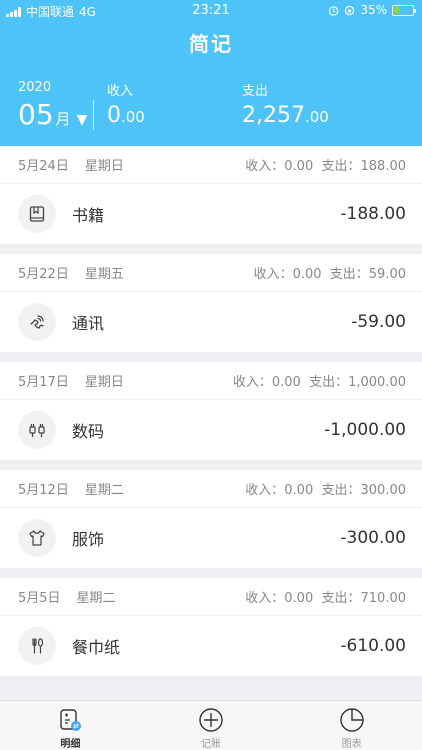 The width and height of the screenshot is (422, 750). I want to click on page-title: 简记, so click(211, 44).